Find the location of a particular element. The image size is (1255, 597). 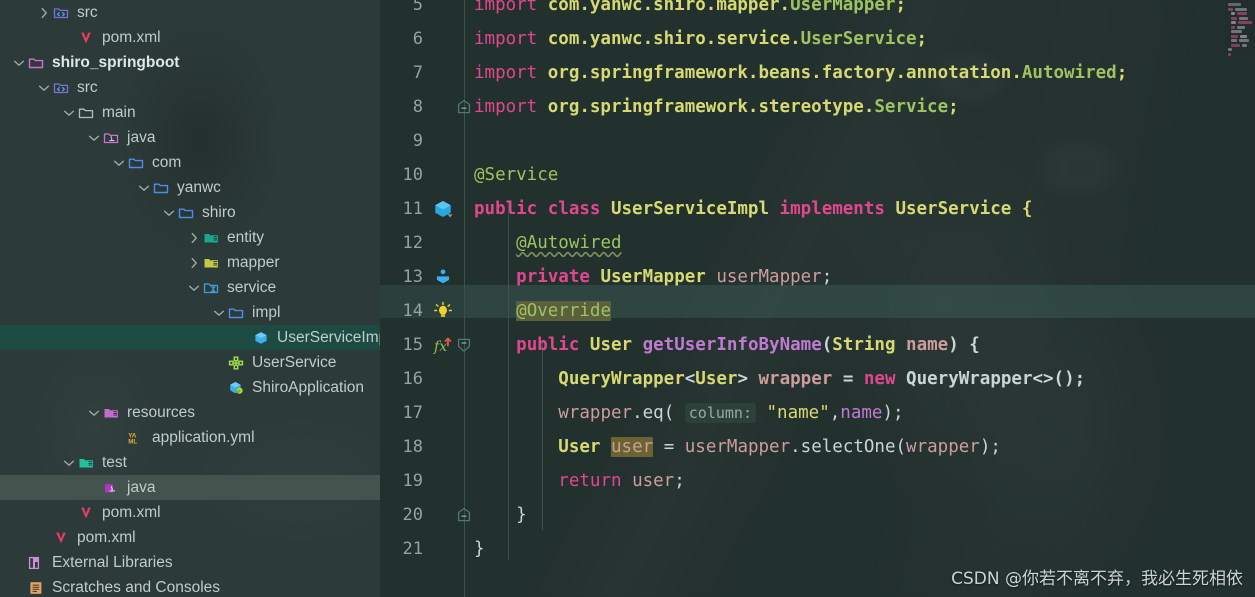

autowired-bean-gutter-icon is located at coordinates (441, 277).